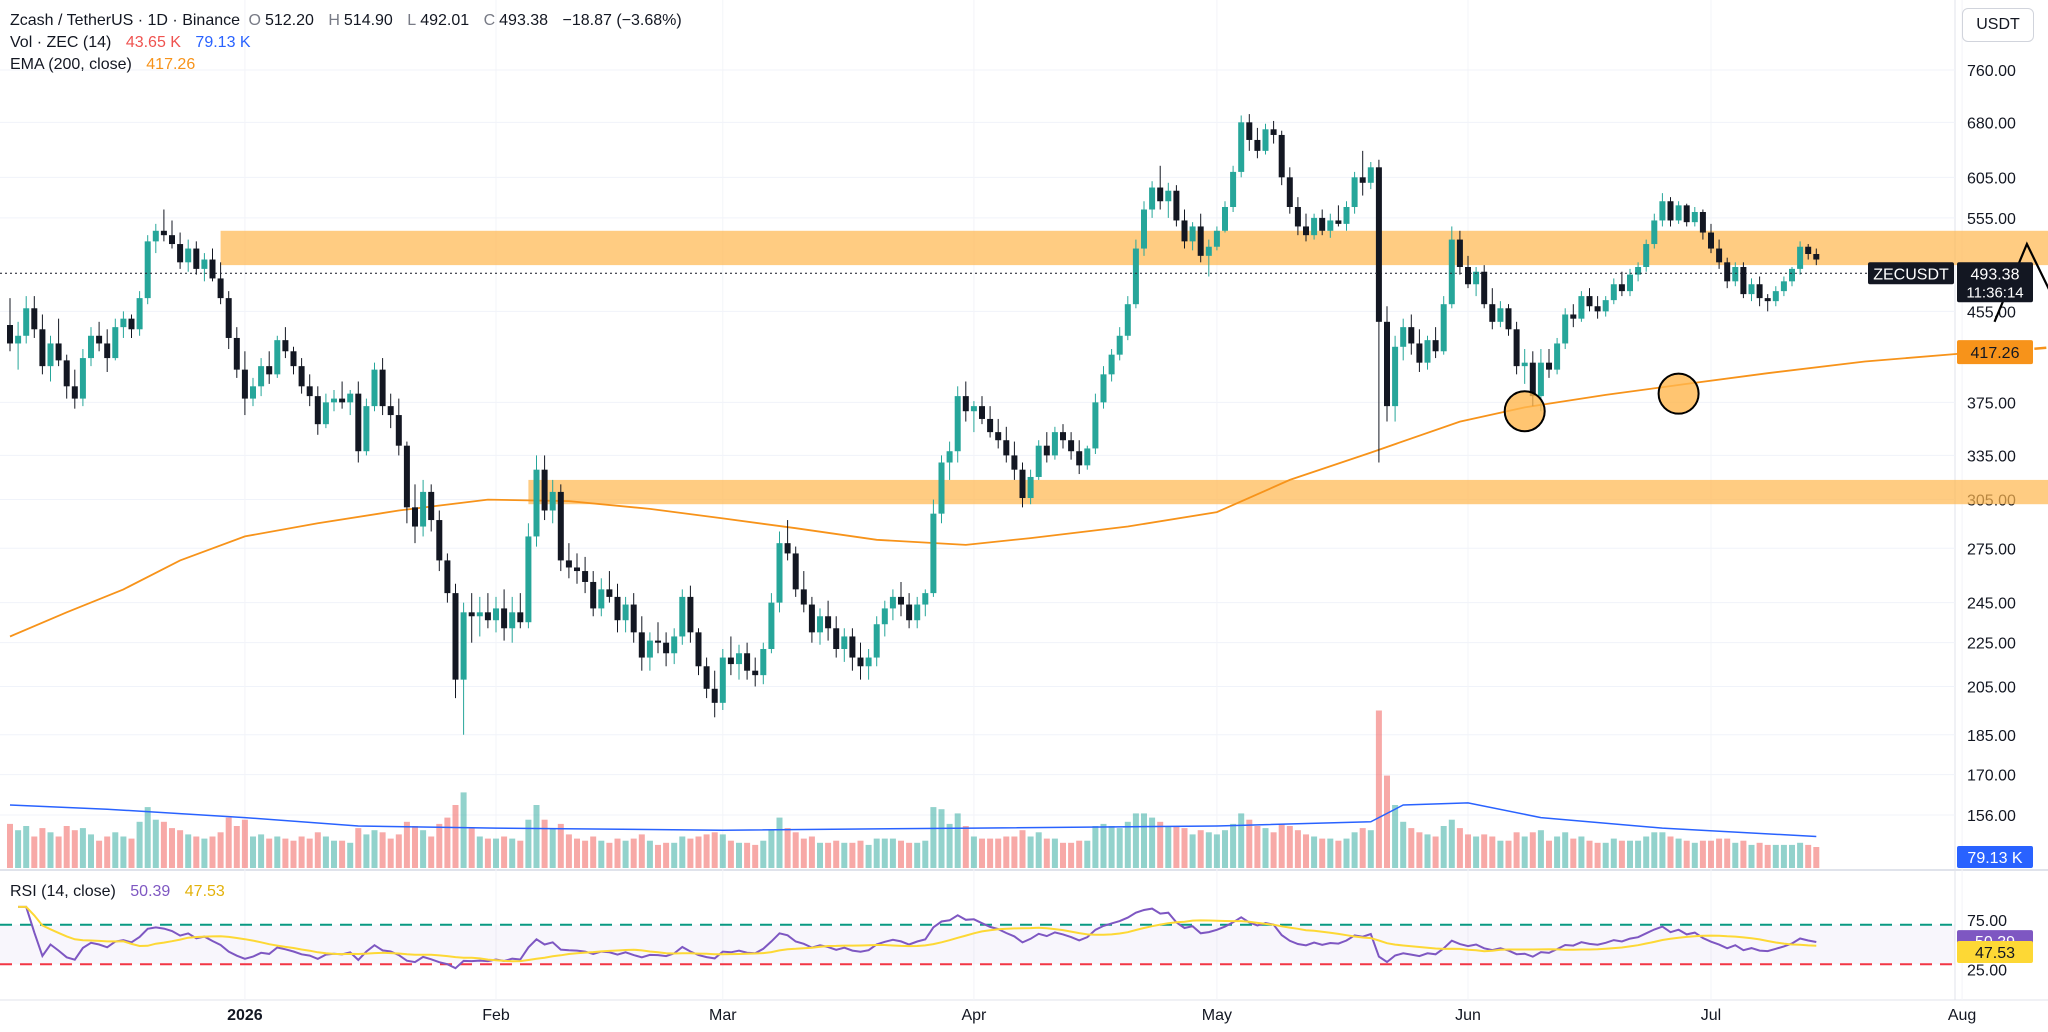 The width and height of the screenshot is (2048, 1032). I want to click on currency-button: USDT, so click(1998, 25).